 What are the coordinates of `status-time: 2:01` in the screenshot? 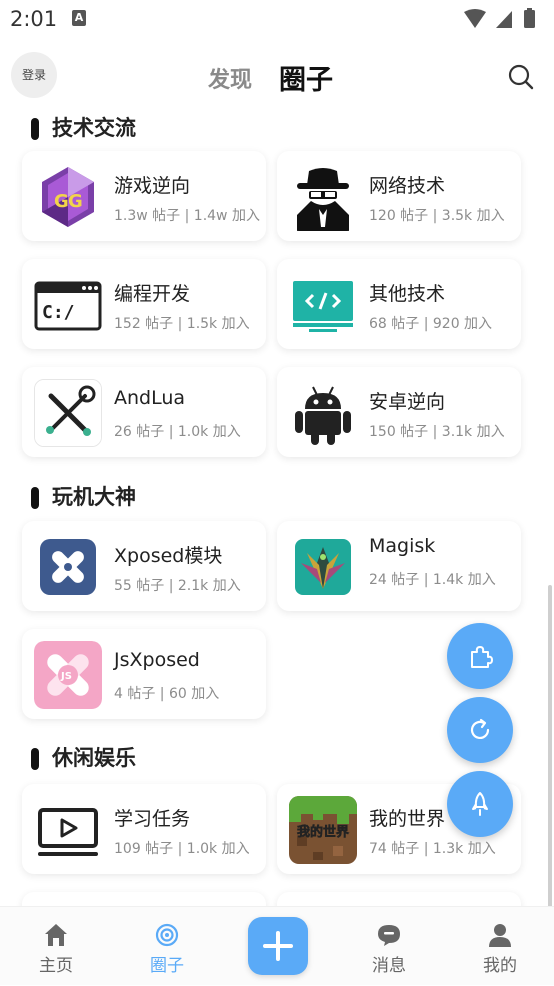 It's located at (34, 19).